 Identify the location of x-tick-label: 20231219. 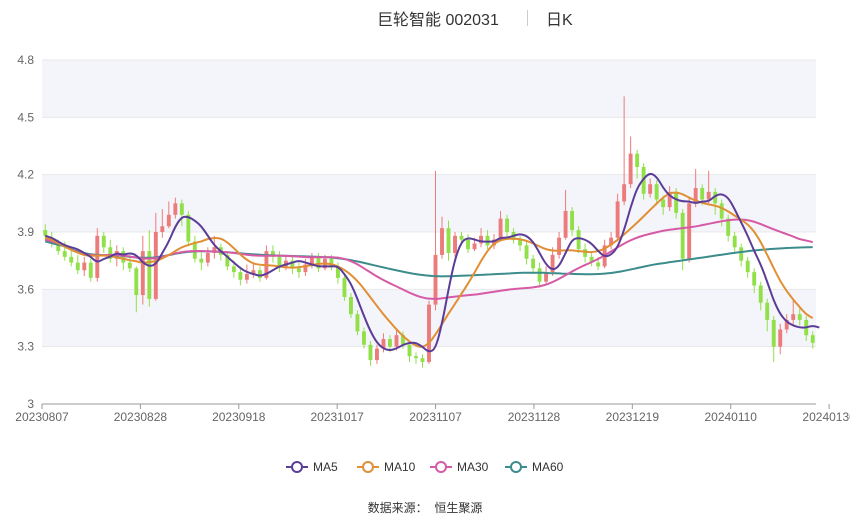
(633, 417).